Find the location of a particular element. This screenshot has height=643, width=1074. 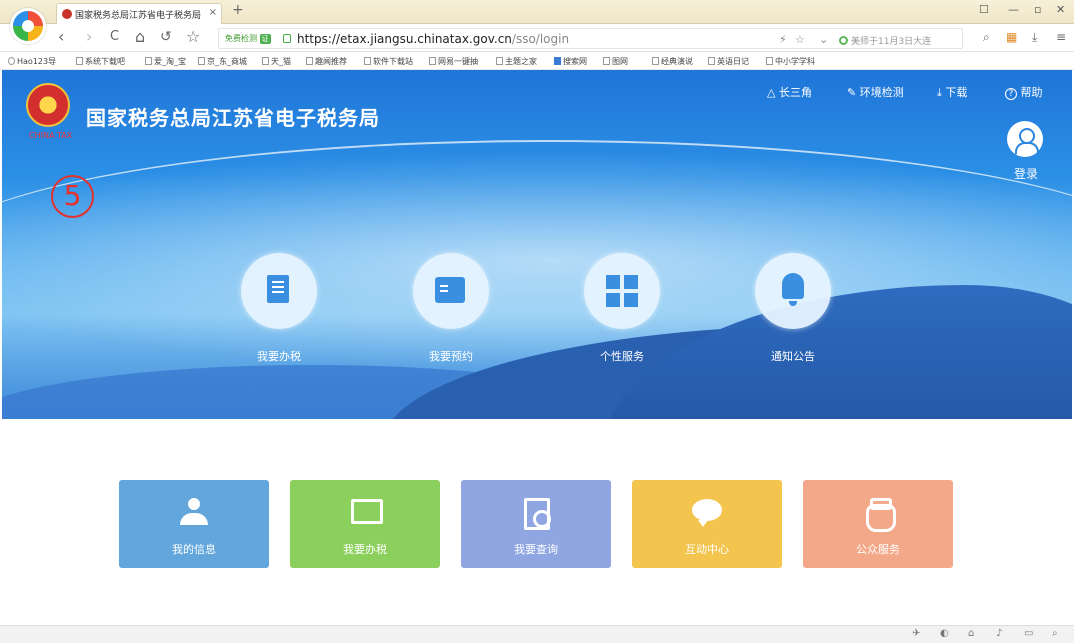

tab-title: 国家税务总局江苏省电子税务局 is located at coordinates (138, 16).